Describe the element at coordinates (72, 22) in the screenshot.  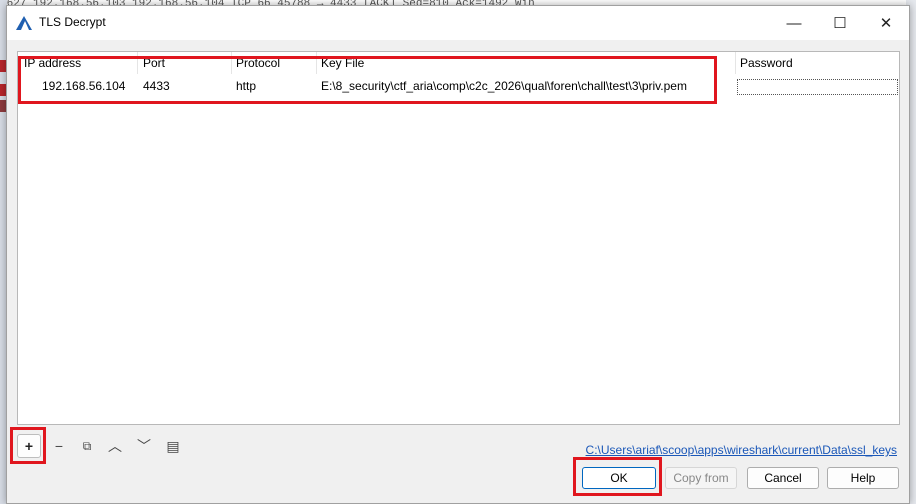
I see `dialog-title: TLS Decrypt` at that location.